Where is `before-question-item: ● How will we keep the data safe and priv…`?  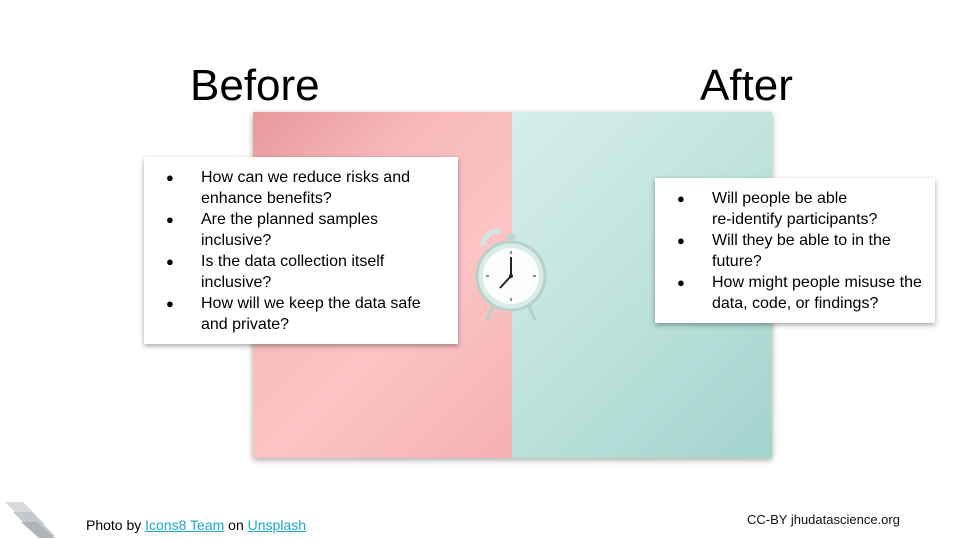
before-question-item: ● How will we keep the data safe and priv… is located at coordinates (293, 314).